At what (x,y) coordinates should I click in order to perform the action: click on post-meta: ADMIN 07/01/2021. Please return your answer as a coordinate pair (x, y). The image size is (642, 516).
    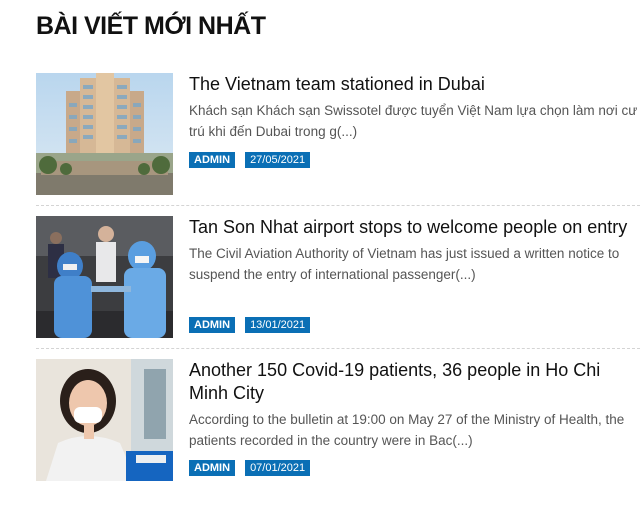
    Looking at the image, I should click on (250, 468).